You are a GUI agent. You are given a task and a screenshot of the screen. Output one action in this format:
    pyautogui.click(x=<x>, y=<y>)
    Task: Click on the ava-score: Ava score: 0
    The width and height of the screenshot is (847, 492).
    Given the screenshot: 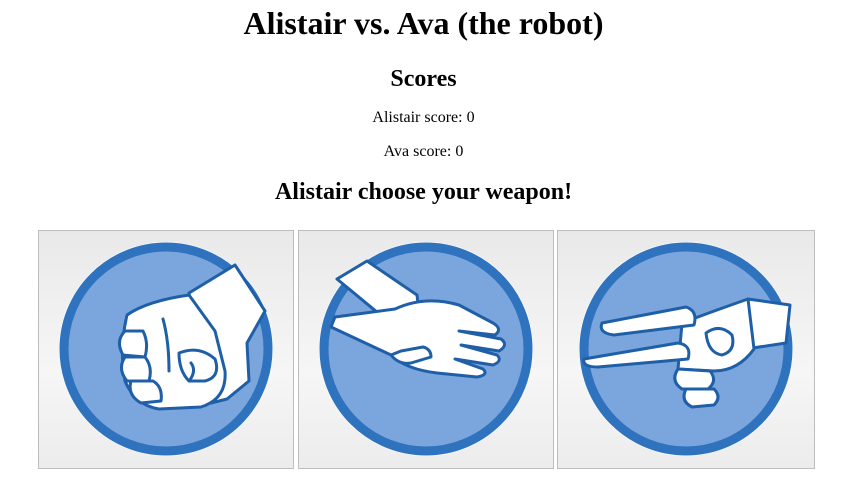 What is the action you would take?
    pyautogui.click(x=423, y=151)
    